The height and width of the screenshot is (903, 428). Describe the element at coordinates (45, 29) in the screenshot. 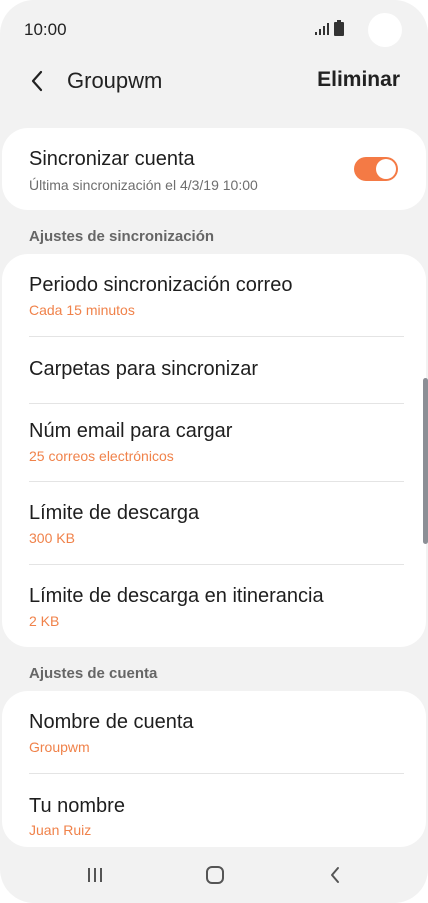

I see `status-time: 10:00` at that location.